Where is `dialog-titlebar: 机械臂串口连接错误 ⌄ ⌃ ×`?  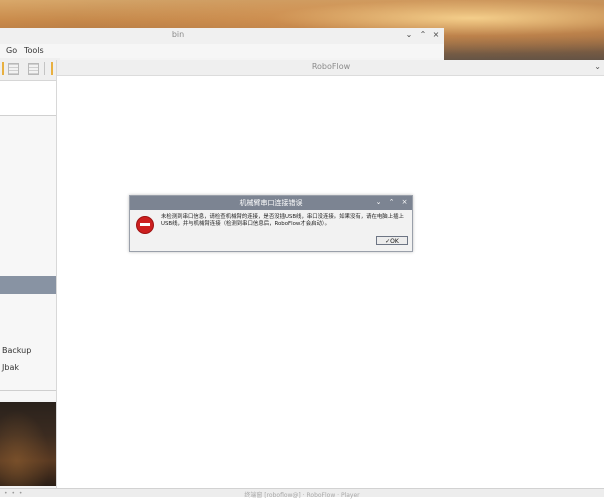
dialog-titlebar: 机械臂串口连接错误 ⌄ ⌃ × is located at coordinates (271, 203).